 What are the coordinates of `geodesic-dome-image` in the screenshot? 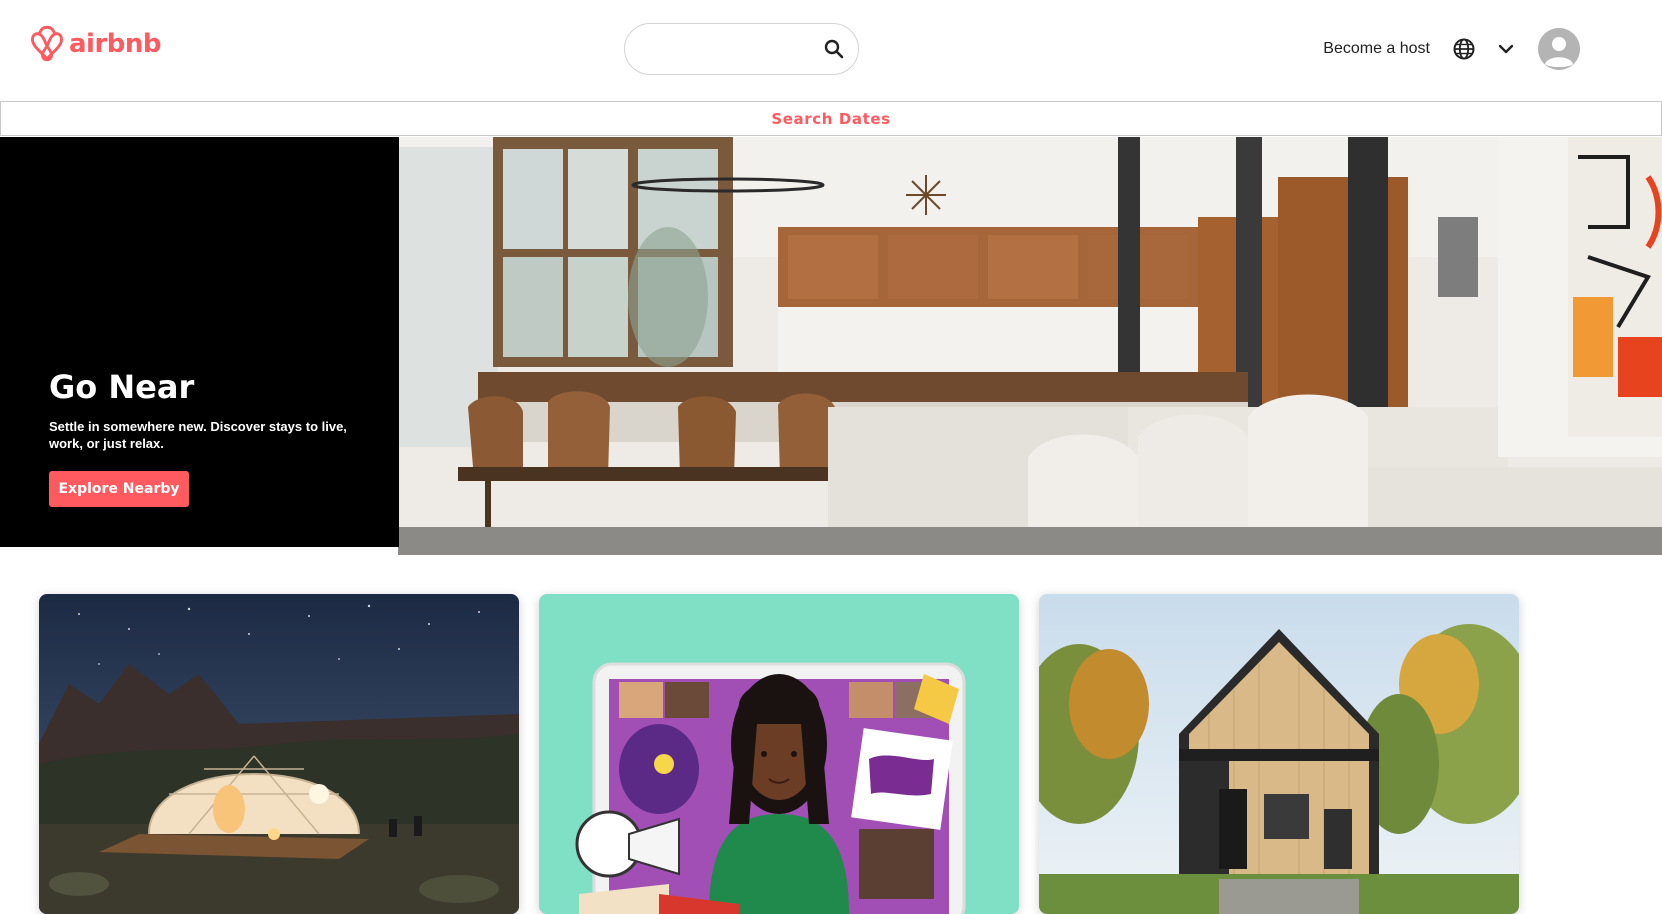 It's located at (279, 754).